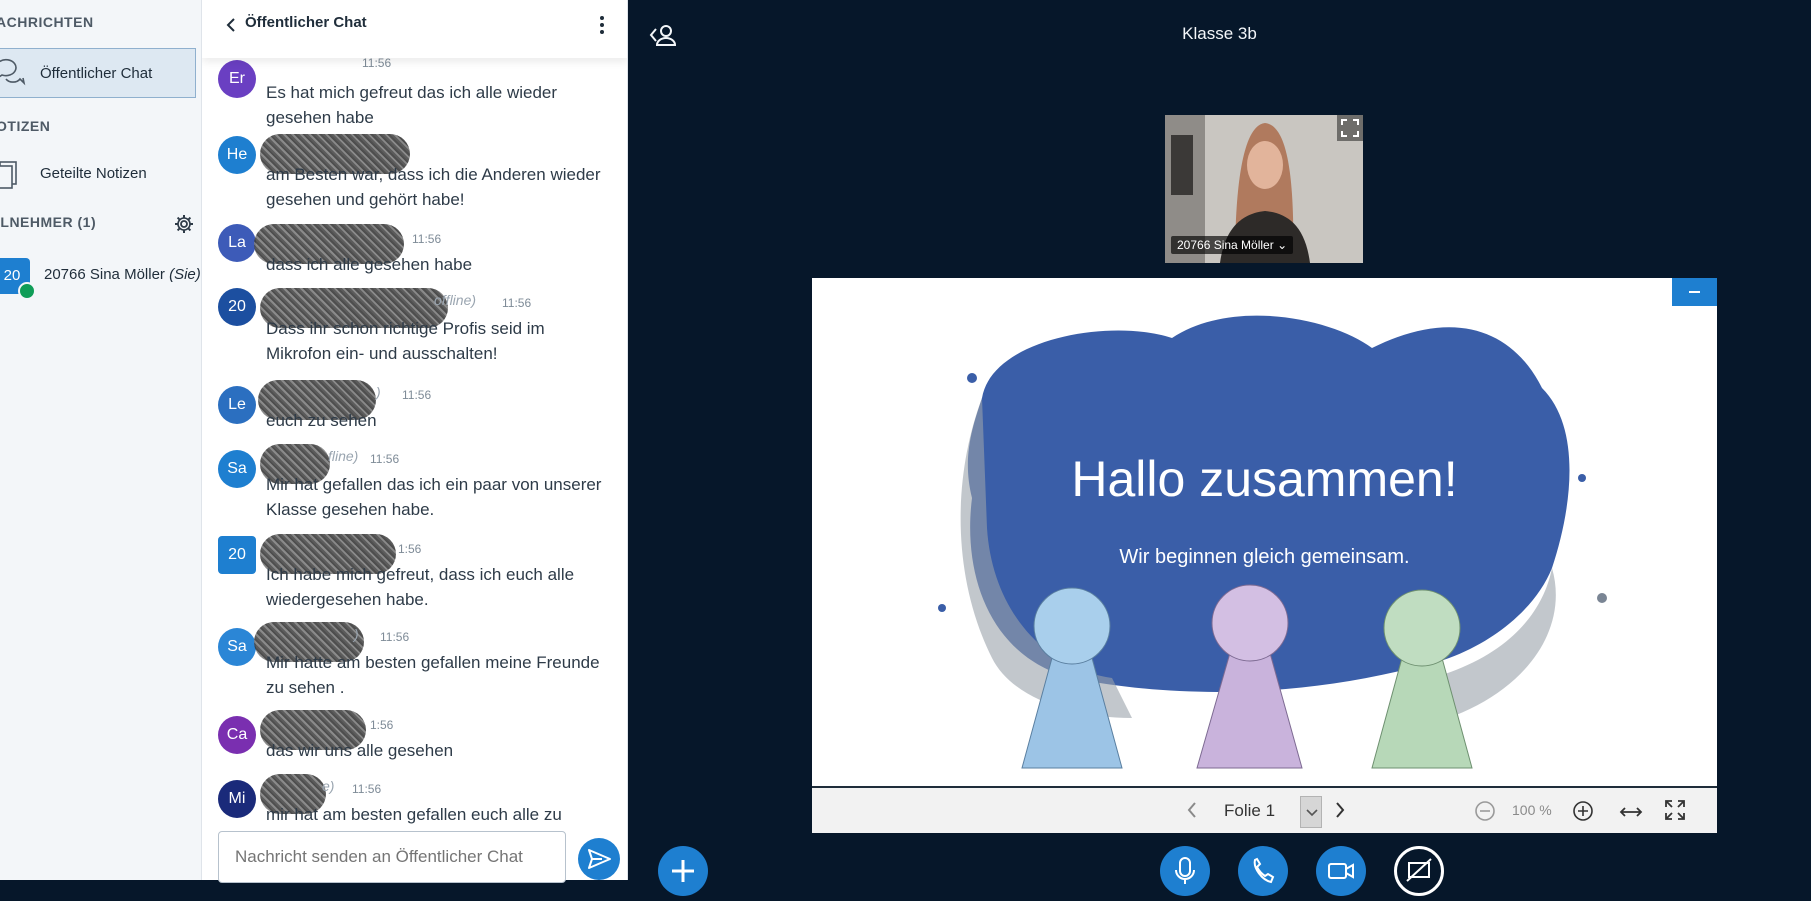 This screenshot has height=901, width=1811. What do you see at coordinates (237, 155) in the screenshot?
I see `message-avatar: He` at bounding box center [237, 155].